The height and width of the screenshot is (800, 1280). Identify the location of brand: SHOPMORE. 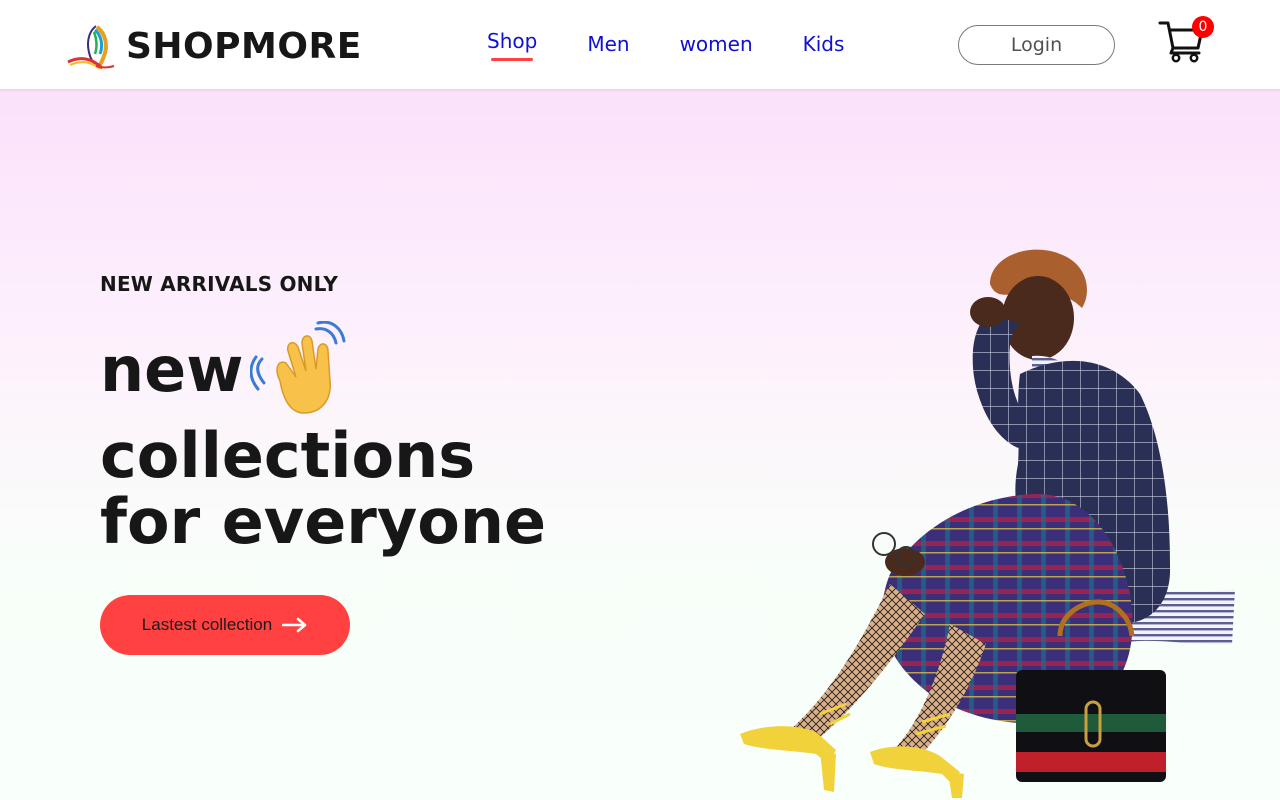
(214, 46).